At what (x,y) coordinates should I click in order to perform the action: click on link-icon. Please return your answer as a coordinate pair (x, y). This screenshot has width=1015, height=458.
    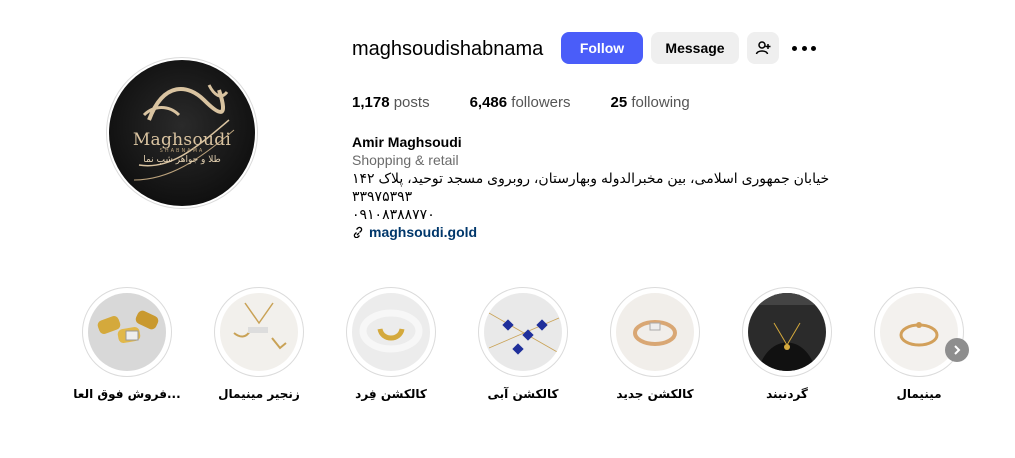
    Looking at the image, I should click on (358, 232).